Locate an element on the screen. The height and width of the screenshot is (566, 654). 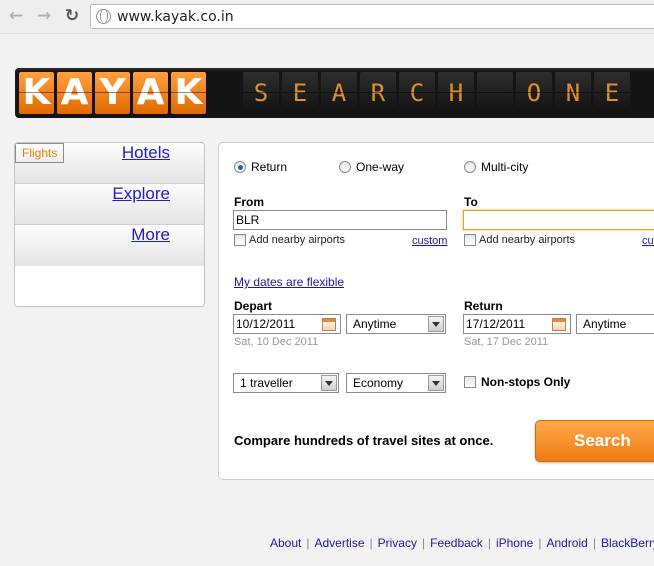
to-nearby-label: Add nearby airports is located at coordinates (527, 240).